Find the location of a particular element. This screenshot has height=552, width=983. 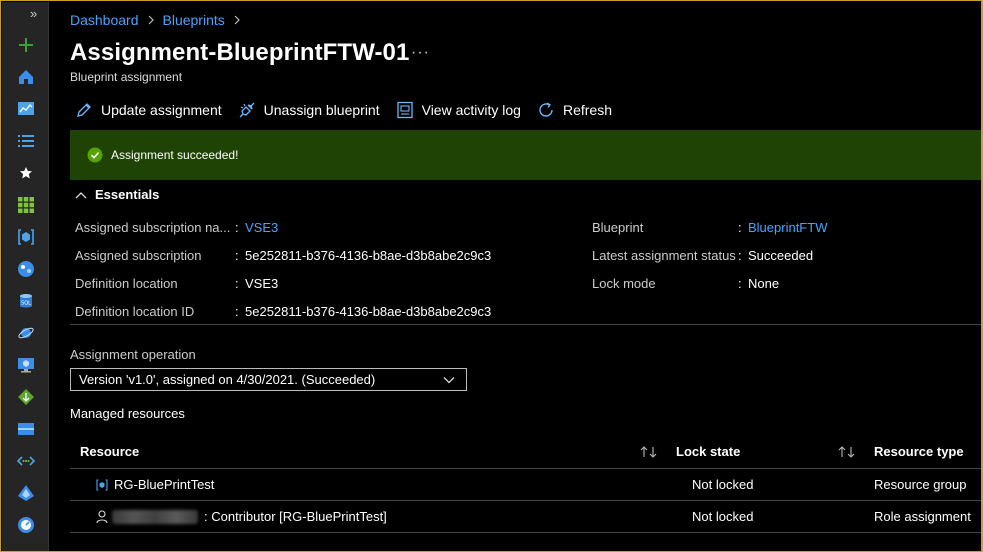

update-assignment-button: Update assignment is located at coordinates (148, 110).